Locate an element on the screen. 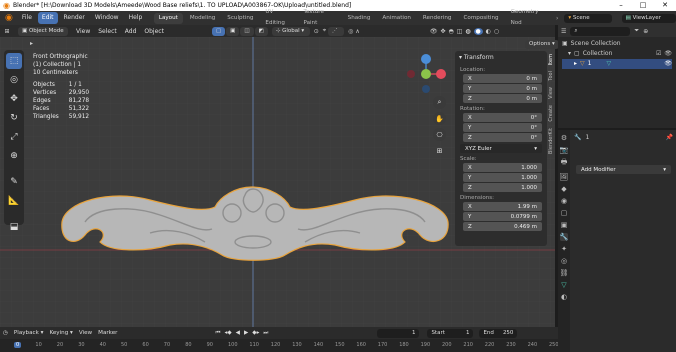 This screenshot has width=676, height=352. editor-type-icon: ⊞ is located at coordinates (7, 31).